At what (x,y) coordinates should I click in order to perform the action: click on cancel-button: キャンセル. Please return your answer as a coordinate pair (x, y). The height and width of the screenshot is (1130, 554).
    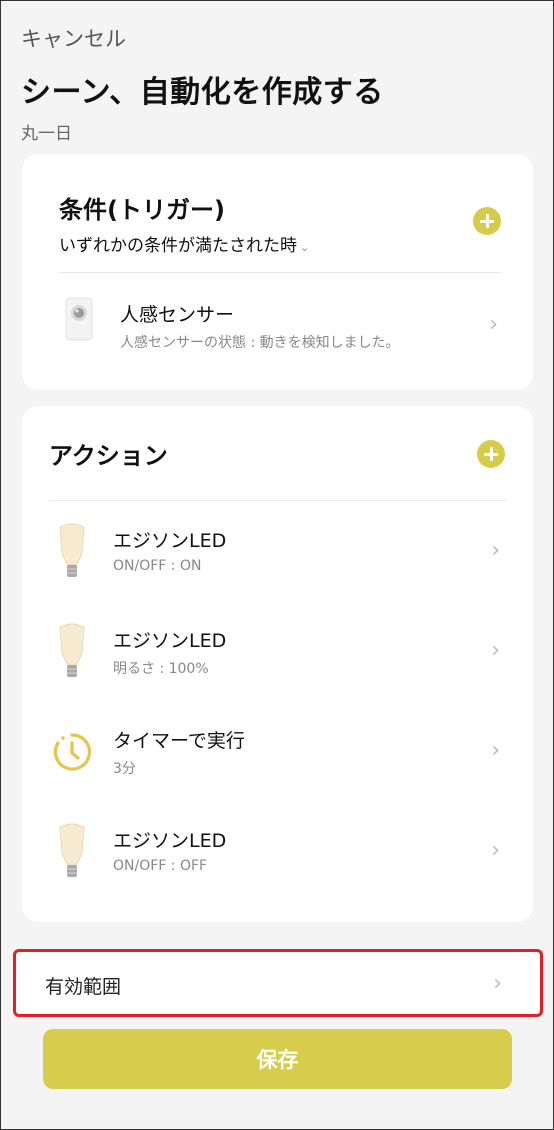
    Looking at the image, I should click on (73, 38).